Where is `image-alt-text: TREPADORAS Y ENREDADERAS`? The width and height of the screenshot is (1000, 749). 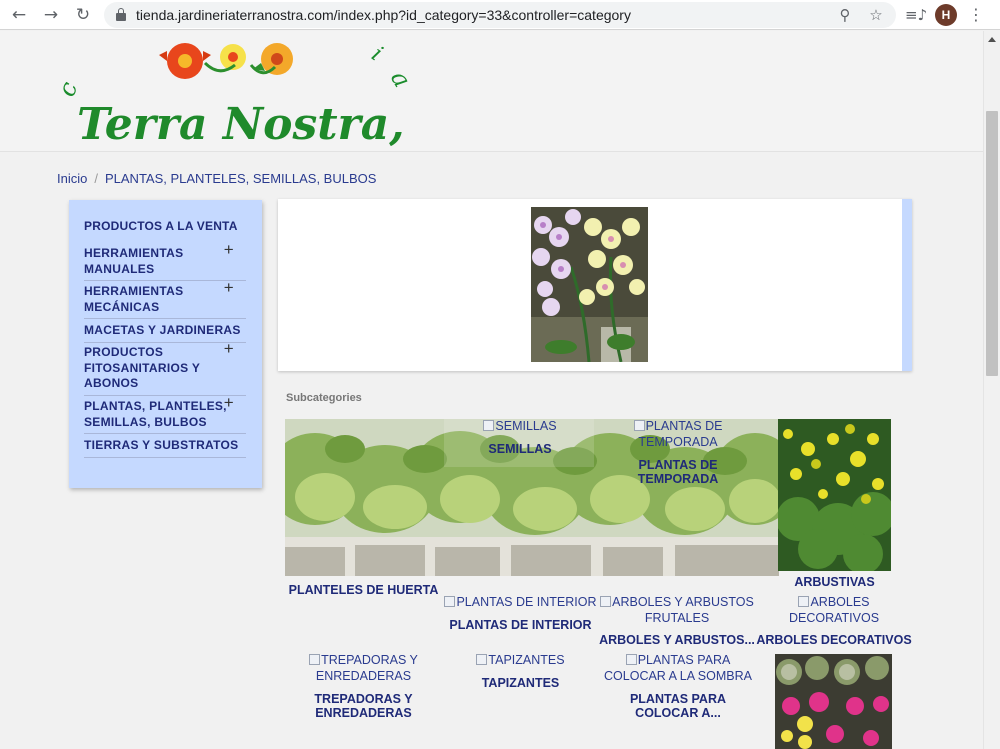
image-alt-text: TREPADORAS Y ENREDADERAS is located at coordinates (366, 668).